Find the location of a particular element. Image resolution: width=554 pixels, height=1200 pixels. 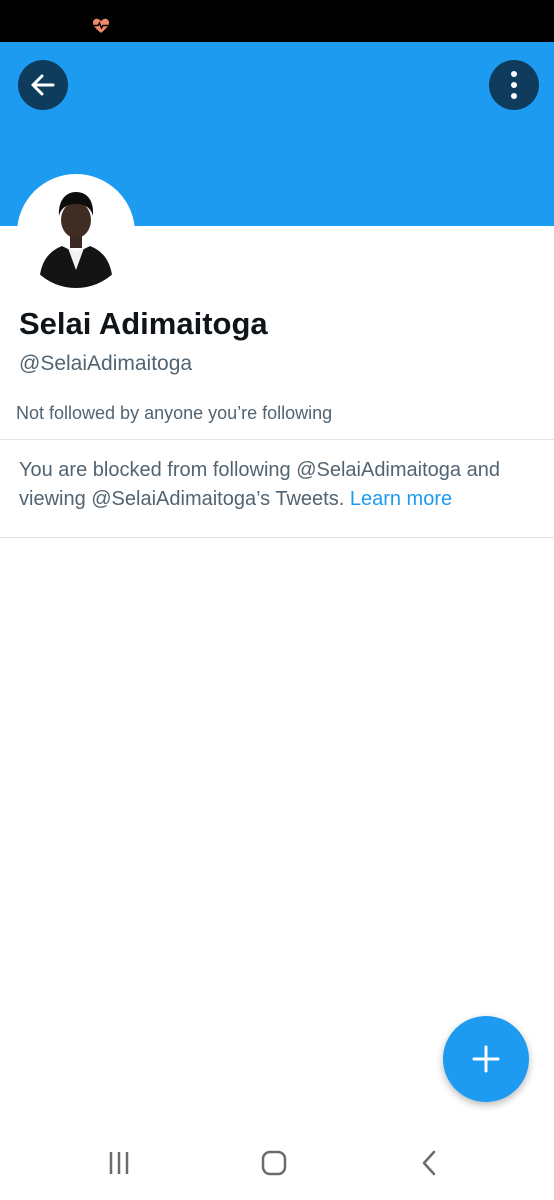

avatar is located at coordinates (76, 233).